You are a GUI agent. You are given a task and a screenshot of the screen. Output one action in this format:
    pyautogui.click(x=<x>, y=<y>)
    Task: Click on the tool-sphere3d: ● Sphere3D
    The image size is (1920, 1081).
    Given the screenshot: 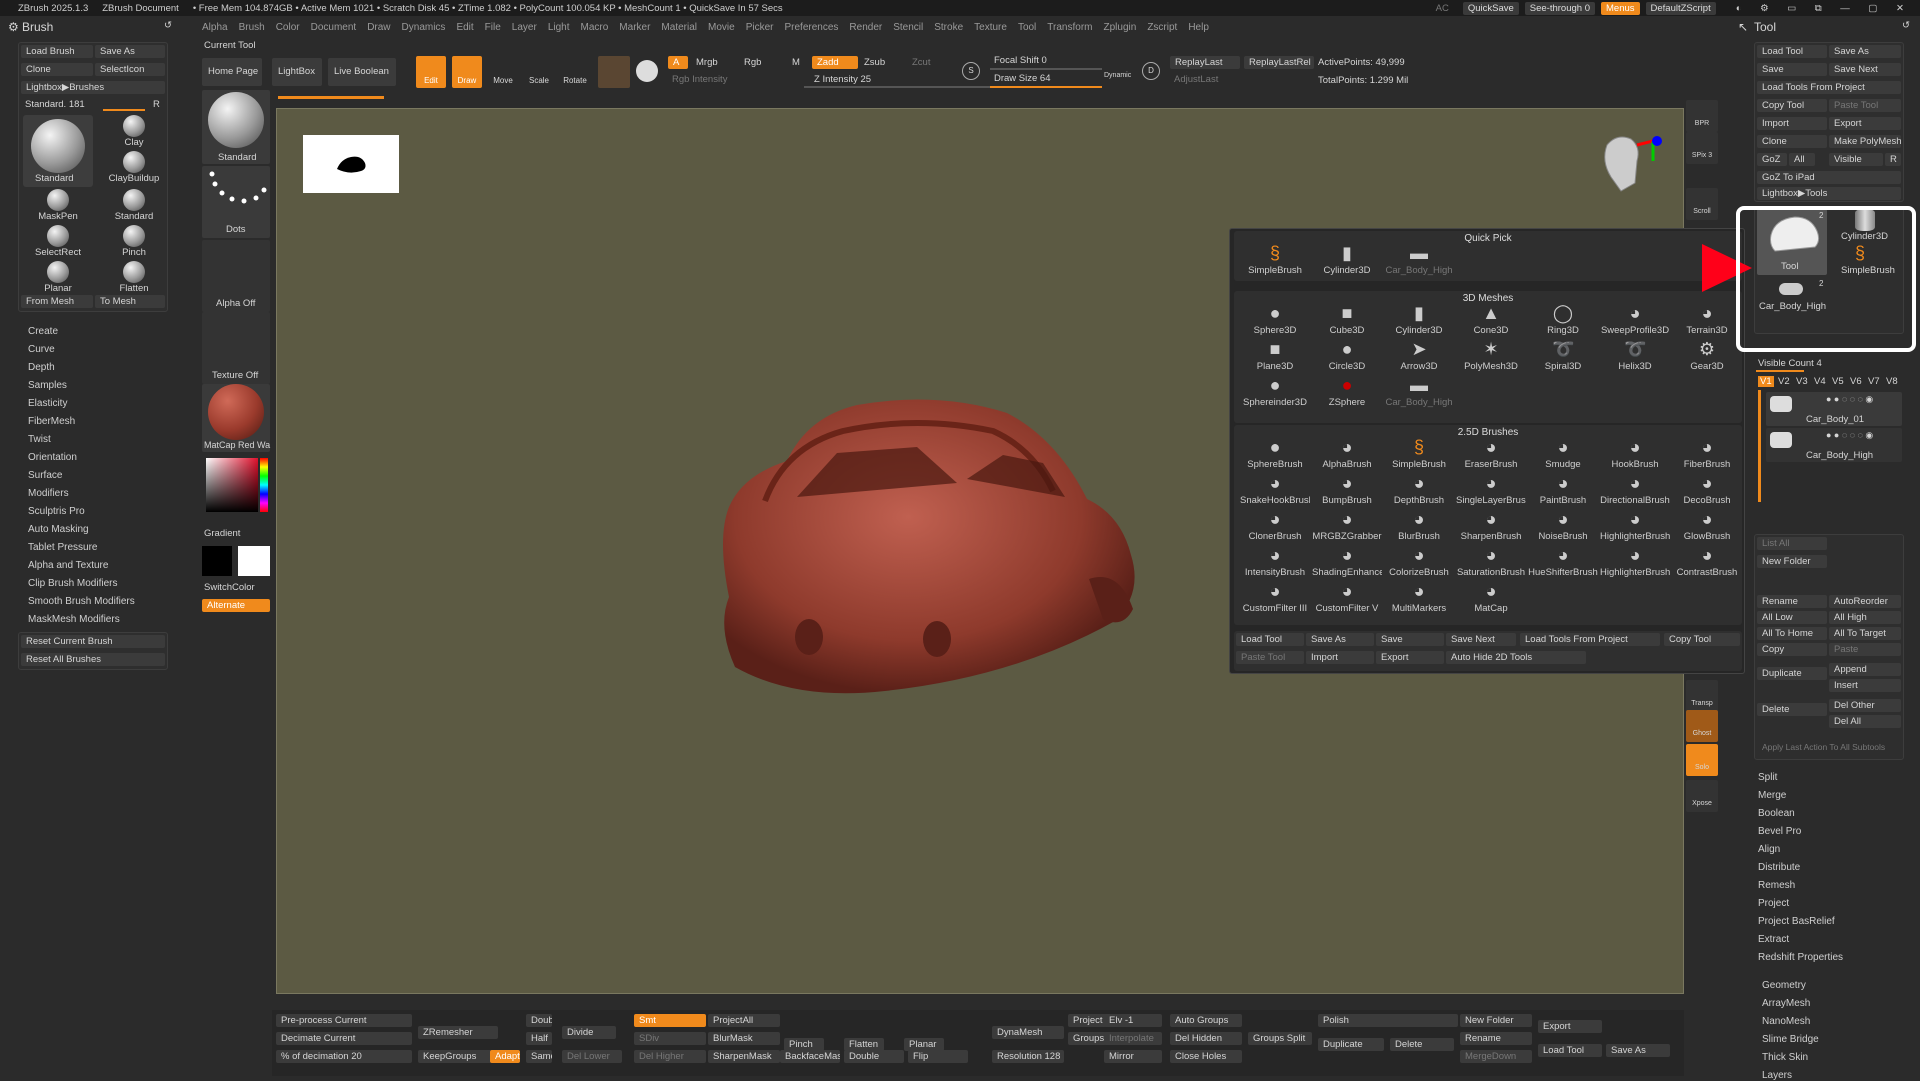 What is the action you would take?
    pyautogui.click(x=1275, y=319)
    